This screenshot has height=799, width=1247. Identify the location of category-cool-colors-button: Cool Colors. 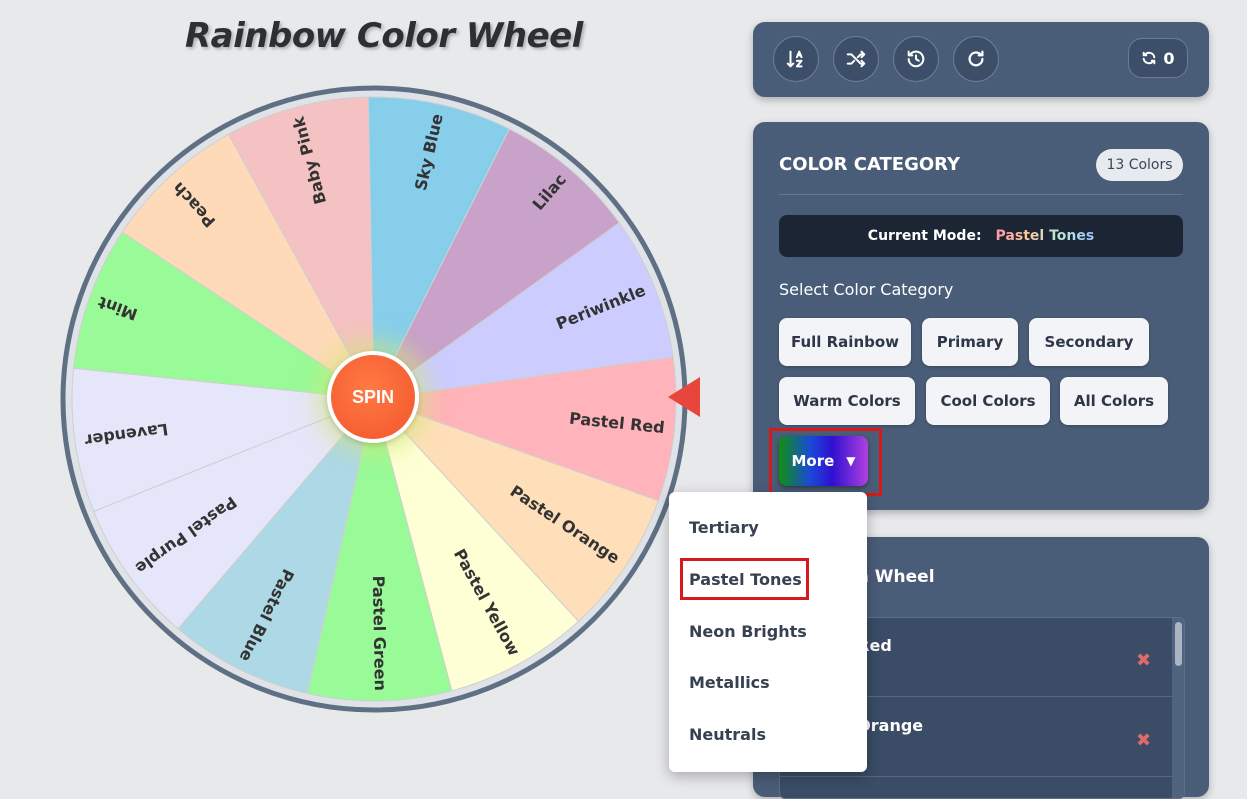
(988, 401).